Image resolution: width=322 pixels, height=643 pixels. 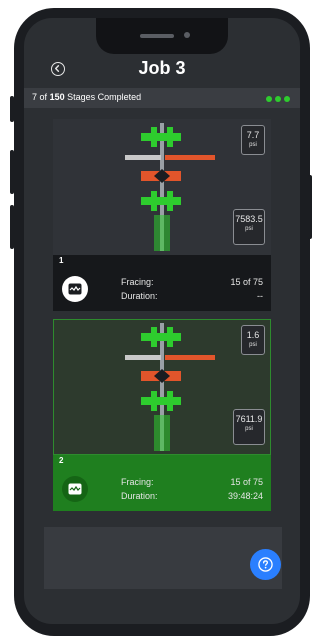 What do you see at coordinates (162, 68) in the screenshot?
I see `page-title: Job 3` at bounding box center [162, 68].